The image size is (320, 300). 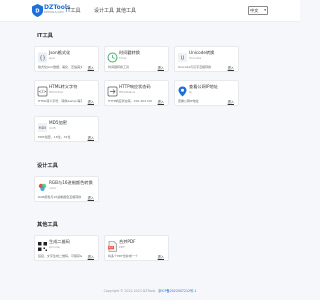 I want to click on nav-item-design-tools: 设计工具, so click(x=104, y=10).